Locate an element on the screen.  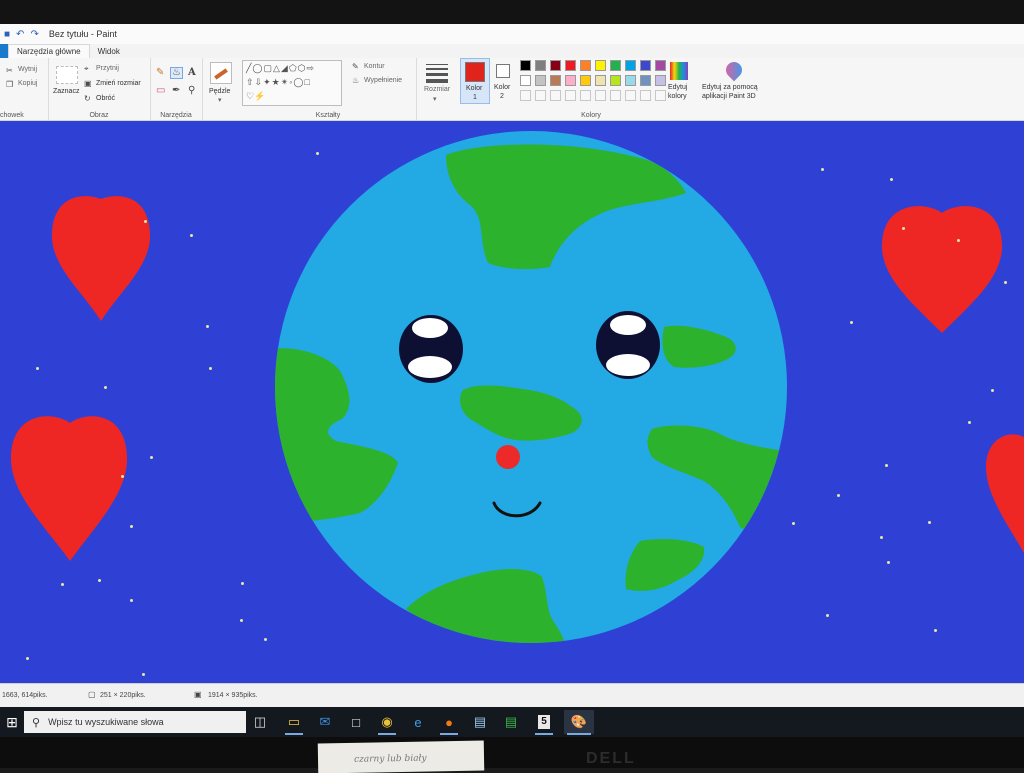
undo-icon: ↶ is located at coordinates (20, 34).